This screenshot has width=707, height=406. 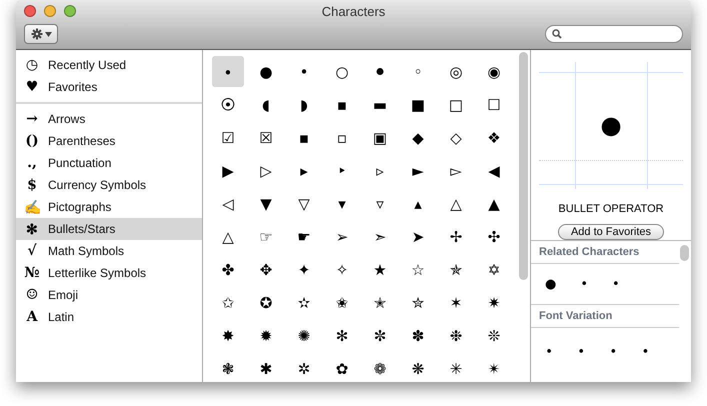 I want to click on character-cell: ☆, so click(x=418, y=269).